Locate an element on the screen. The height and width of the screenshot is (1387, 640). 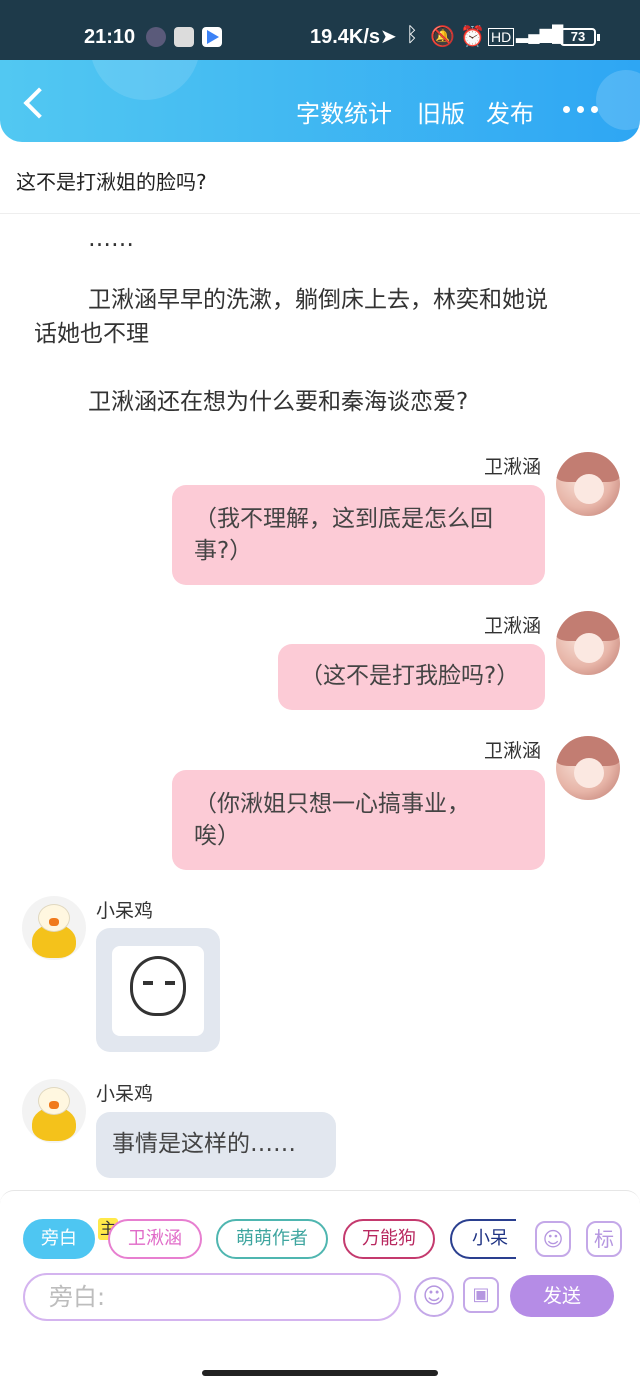
meme-face-sticker is located at coordinates (158, 991).